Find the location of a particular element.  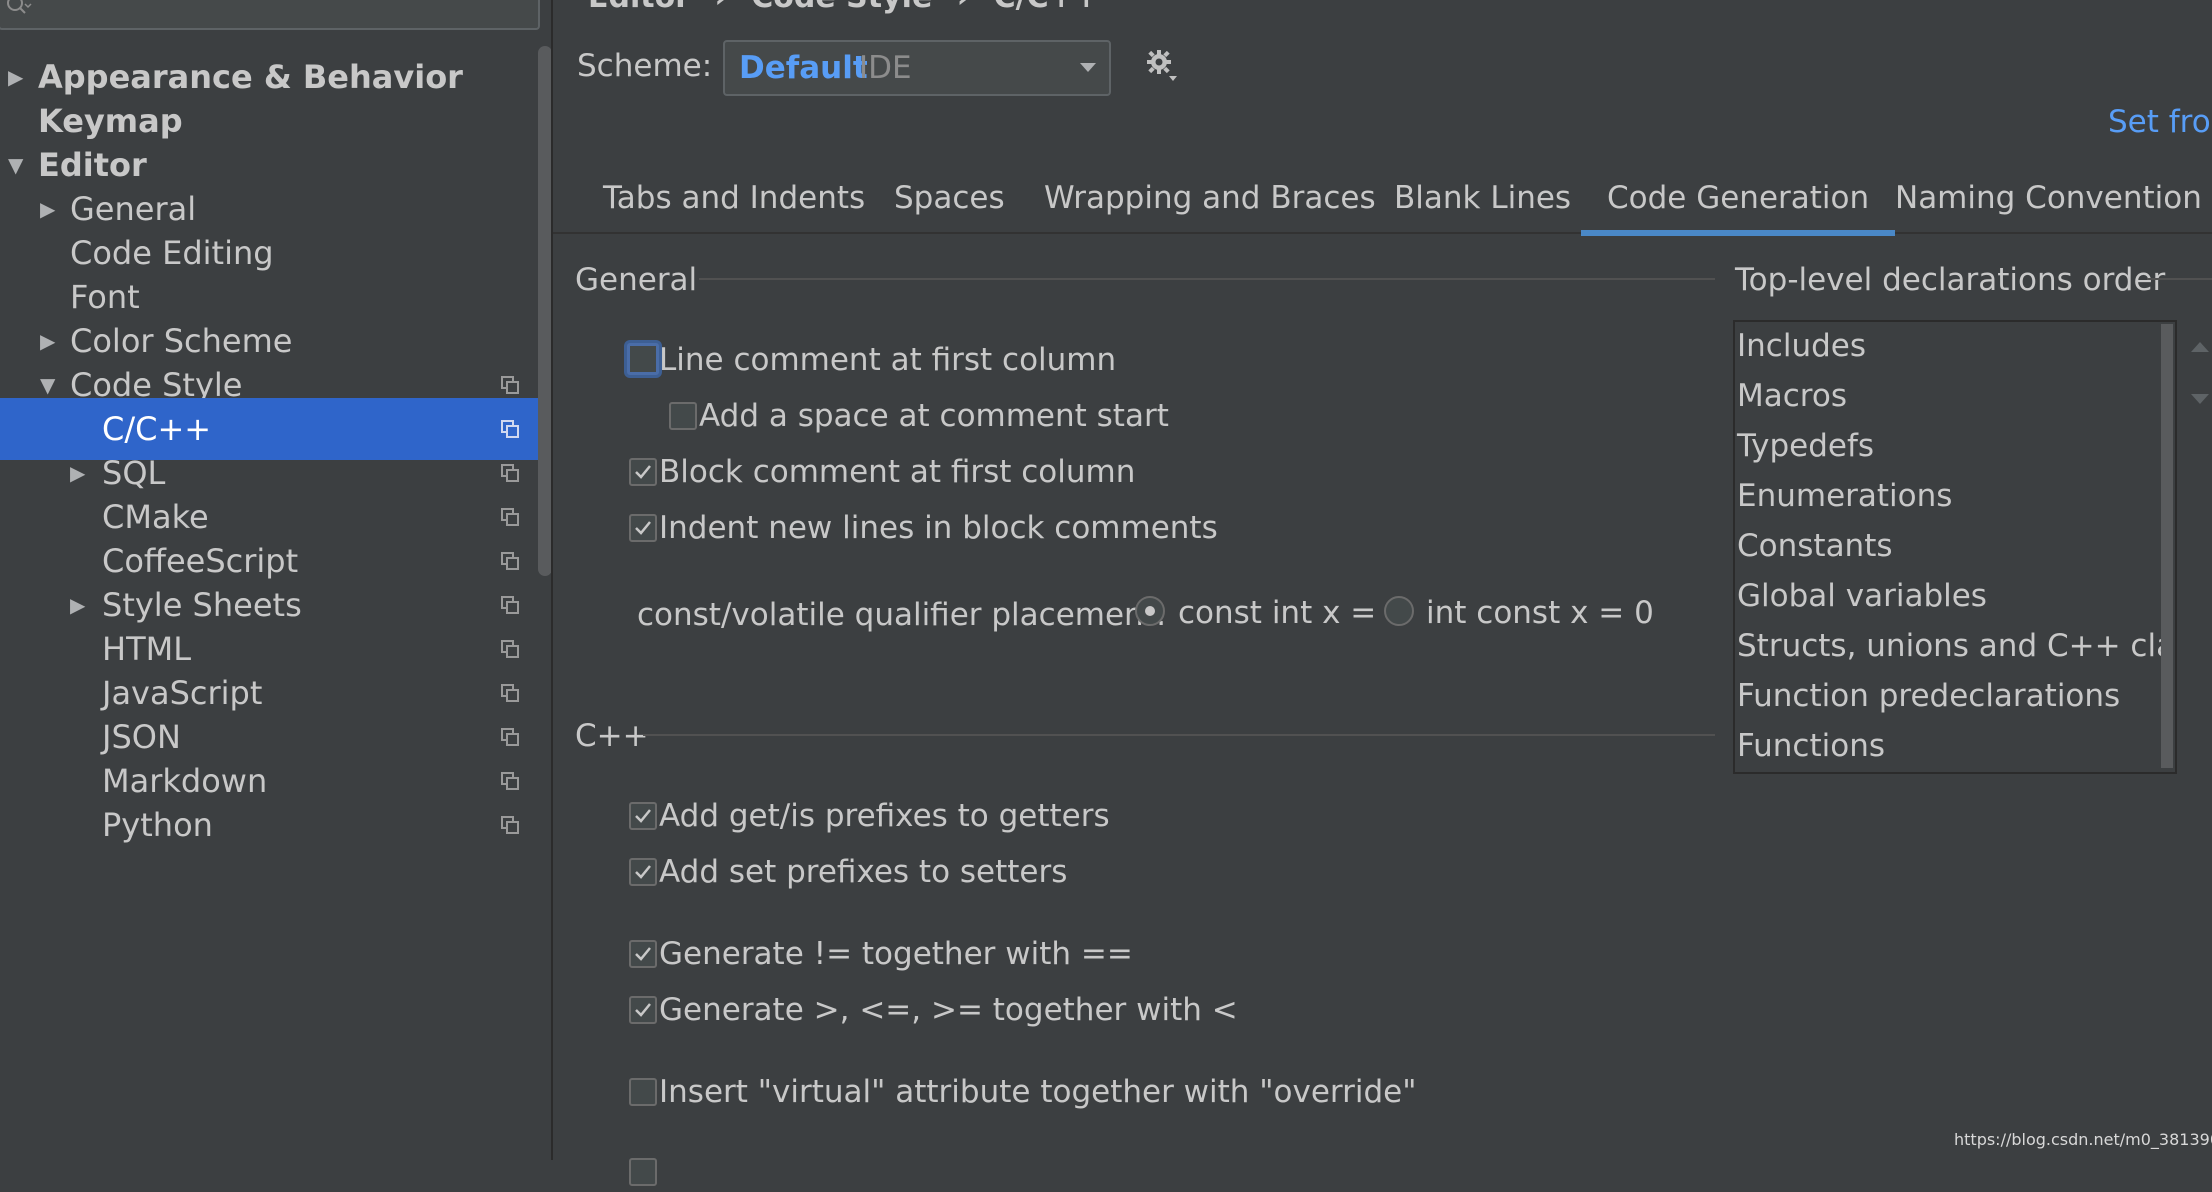

breadcrumb-item: C/C++ is located at coordinates (1046, 7).